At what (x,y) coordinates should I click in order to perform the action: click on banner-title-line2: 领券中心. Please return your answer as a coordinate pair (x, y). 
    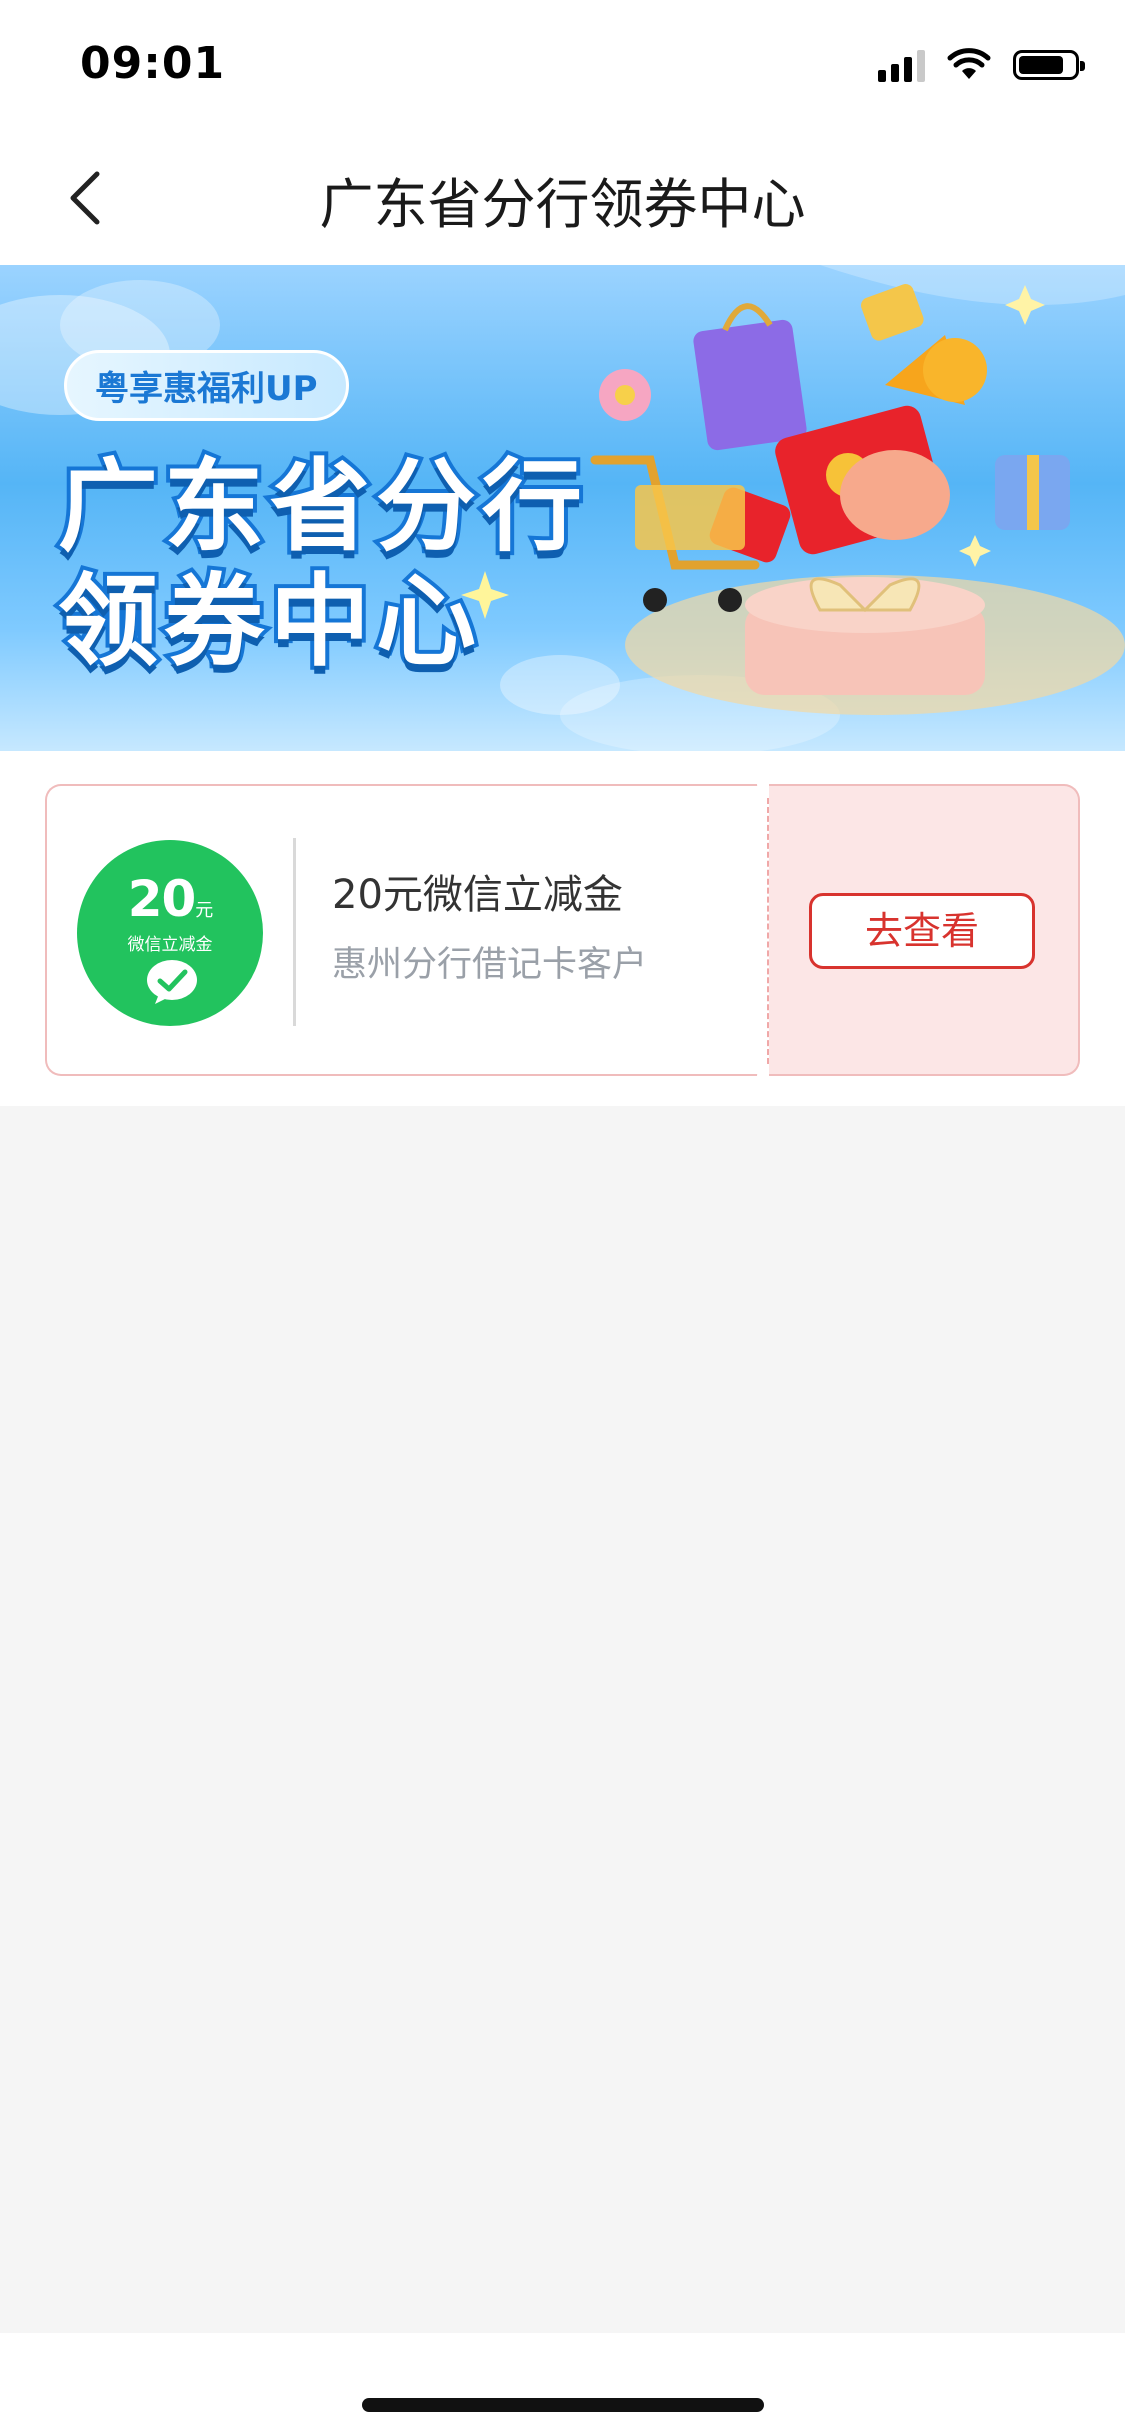
    Looking at the image, I should click on (268, 621).